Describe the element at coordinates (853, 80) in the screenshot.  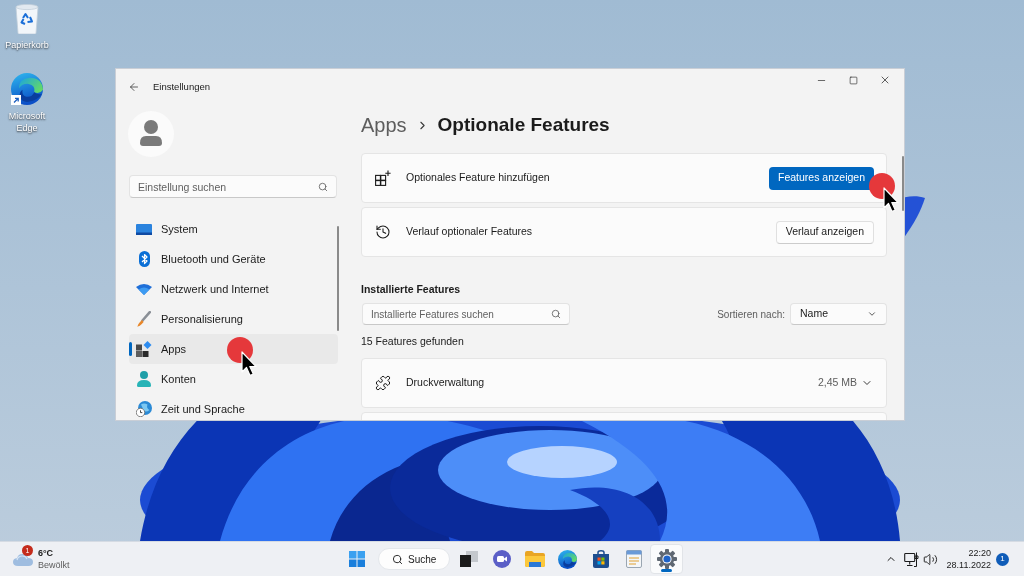
I see `maximize-icon` at that location.